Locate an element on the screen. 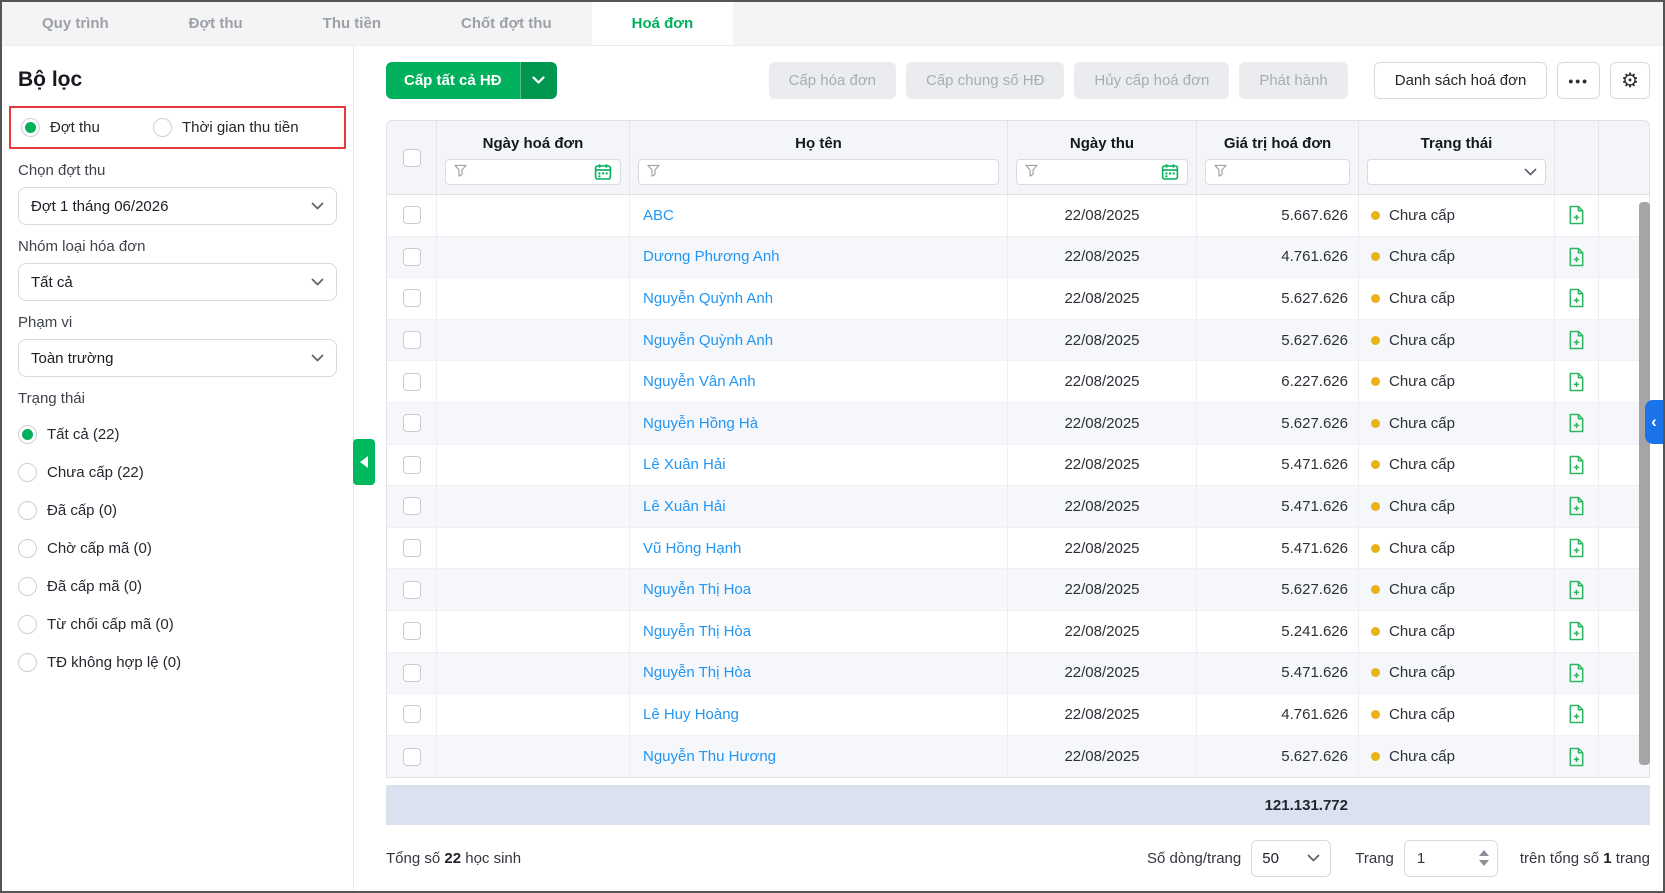 This screenshot has height=893, width=1665. select-pham-vi: Toàn trường is located at coordinates (177, 358).